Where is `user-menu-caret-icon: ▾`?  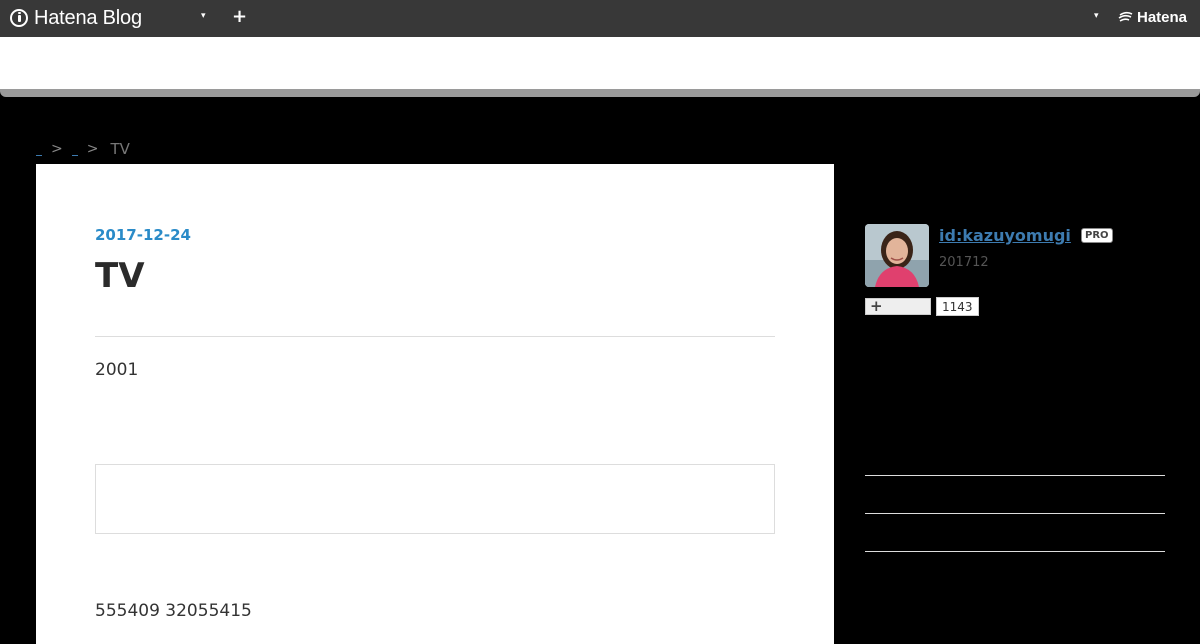 user-menu-caret-icon: ▾ is located at coordinates (1096, 16).